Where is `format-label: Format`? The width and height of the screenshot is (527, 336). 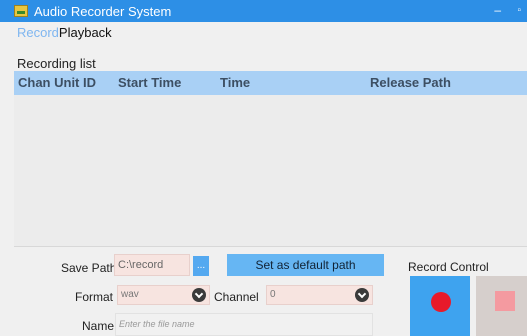 format-label: Format is located at coordinates (94, 297).